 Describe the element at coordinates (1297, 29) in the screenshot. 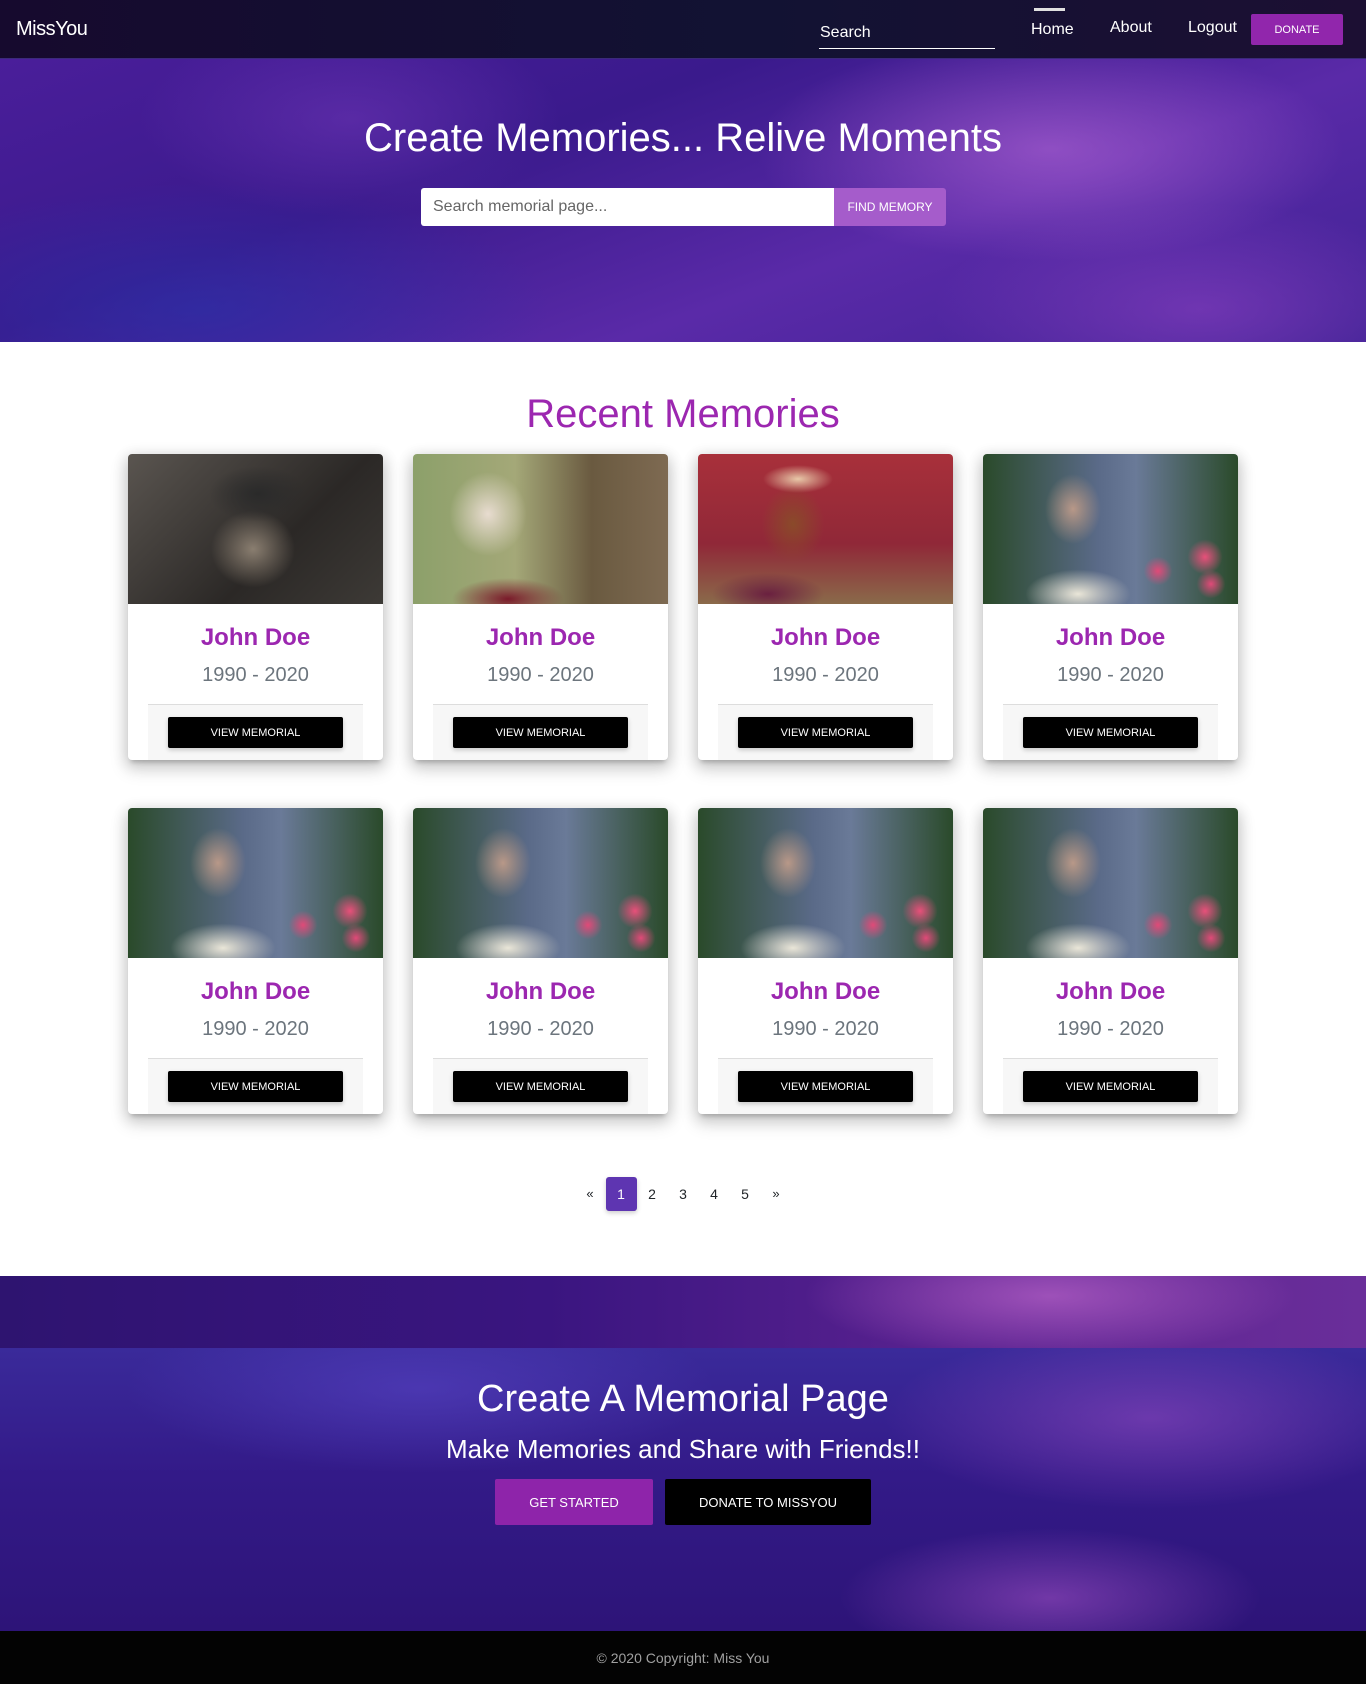

I see `donate-button: DONATE` at that location.